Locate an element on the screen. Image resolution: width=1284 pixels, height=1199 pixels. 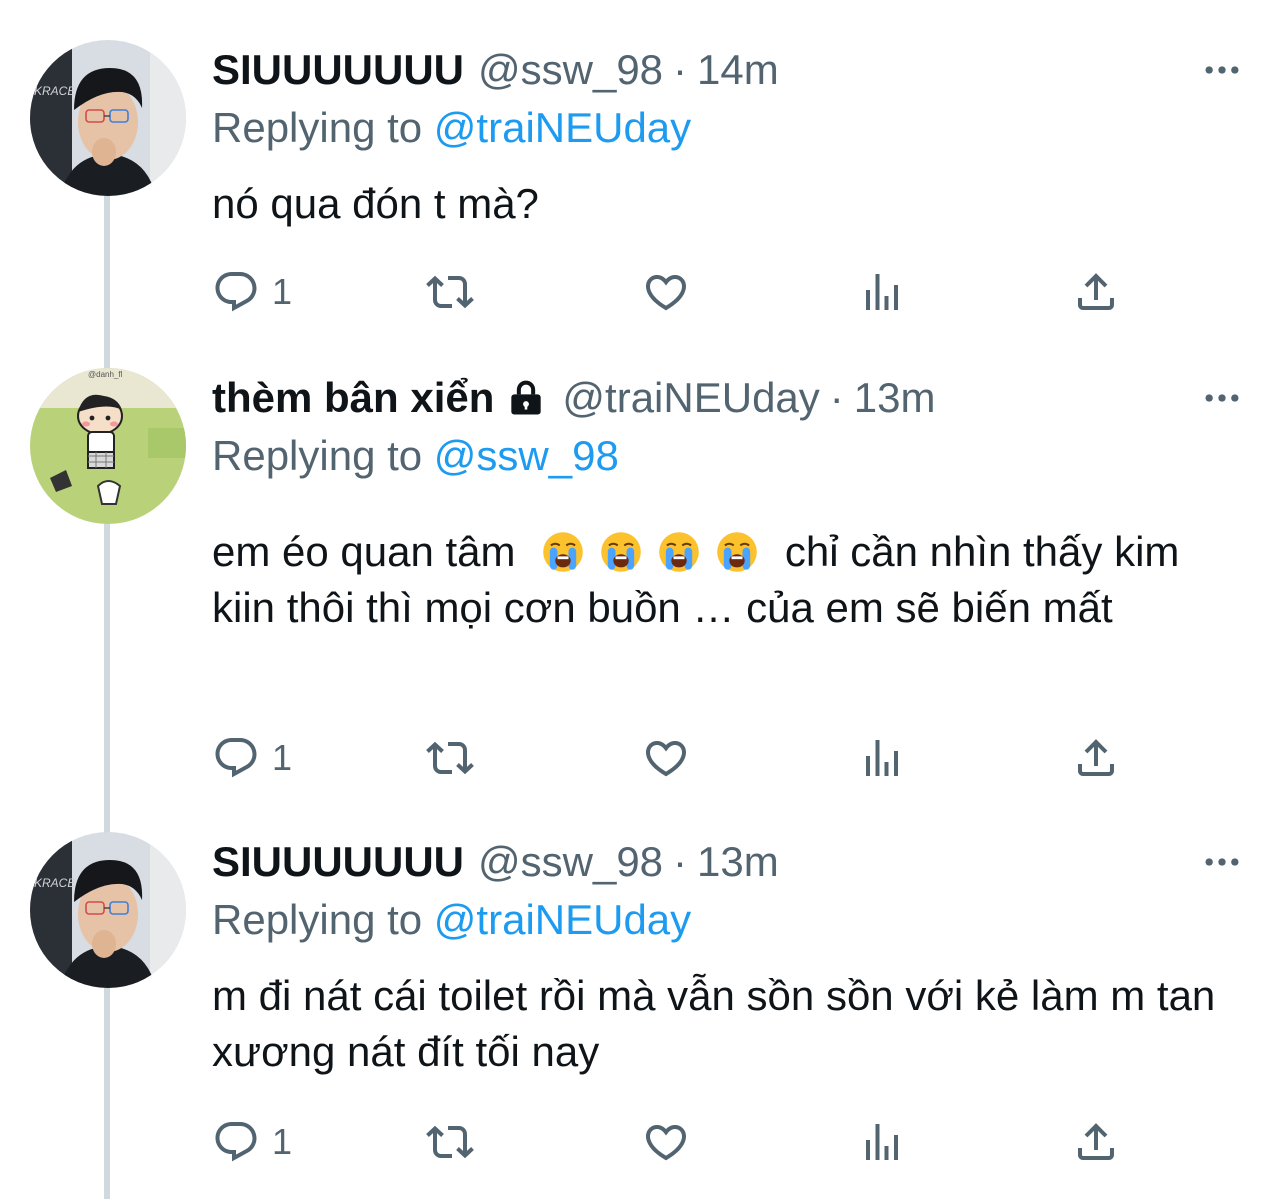
tweet-header: SIUUUUUUU @ssw_98 · 13m is located at coordinates (728, 862).